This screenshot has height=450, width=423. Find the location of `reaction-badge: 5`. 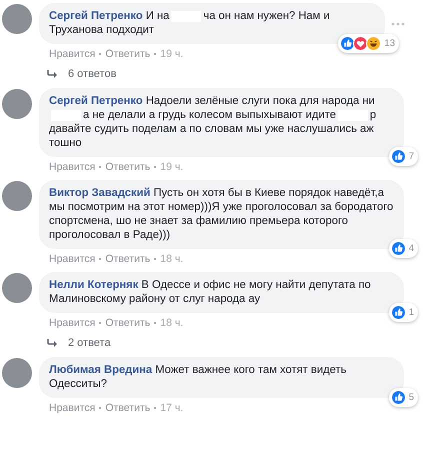

reaction-badge: 5 is located at coordinates (403, 397).